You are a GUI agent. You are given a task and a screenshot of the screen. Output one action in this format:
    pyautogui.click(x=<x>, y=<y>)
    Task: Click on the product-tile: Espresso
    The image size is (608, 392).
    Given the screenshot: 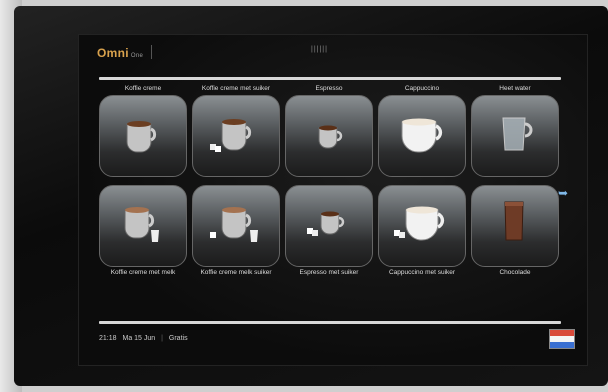 What is the action you would take?
    pyautogui.click(x=329, y=130)
    